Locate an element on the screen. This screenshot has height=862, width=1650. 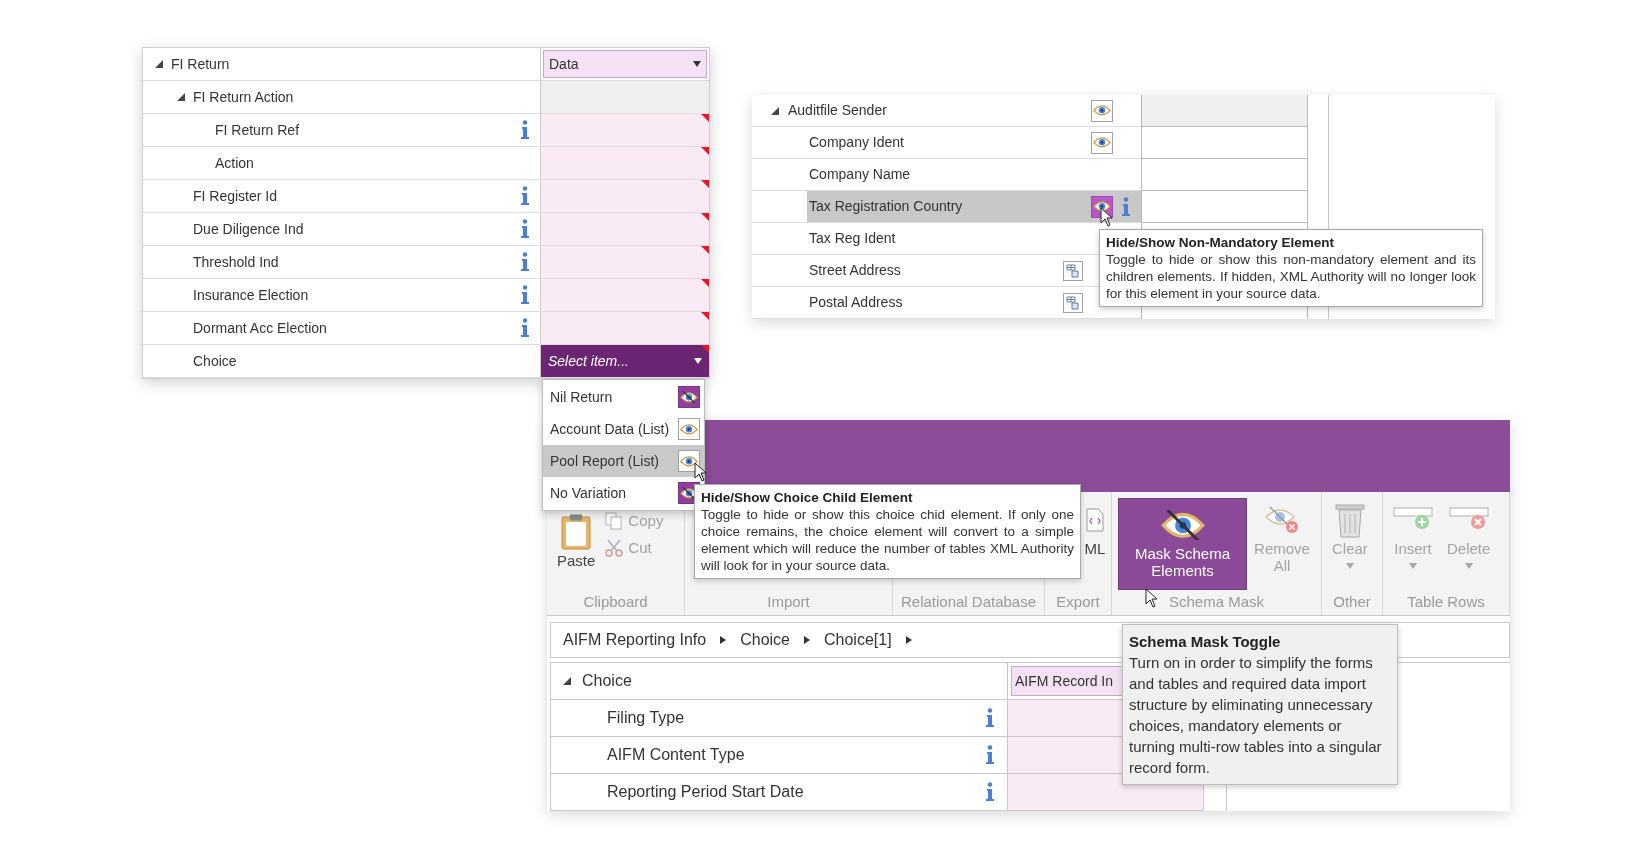
eye-remove-icon is located at coordinates (1282, 520).